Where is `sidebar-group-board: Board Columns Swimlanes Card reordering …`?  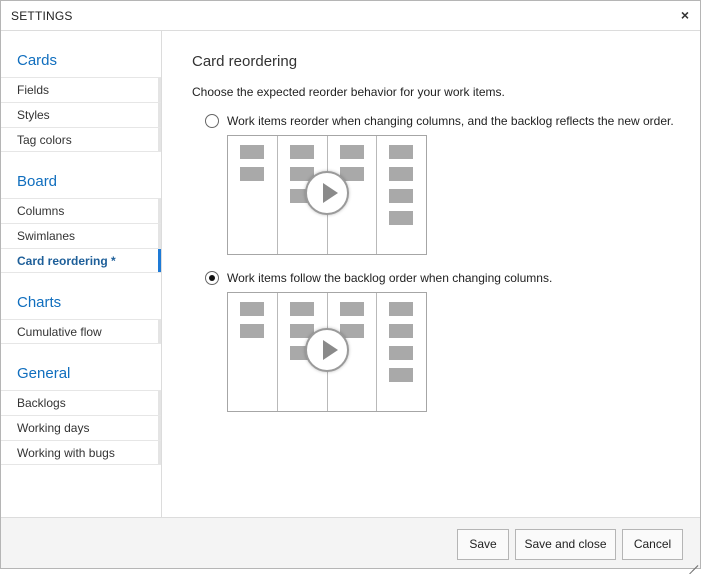
sidebar-group-board: Board Columns Swimlanes Card reordering … is located at coordinates (81, 212).